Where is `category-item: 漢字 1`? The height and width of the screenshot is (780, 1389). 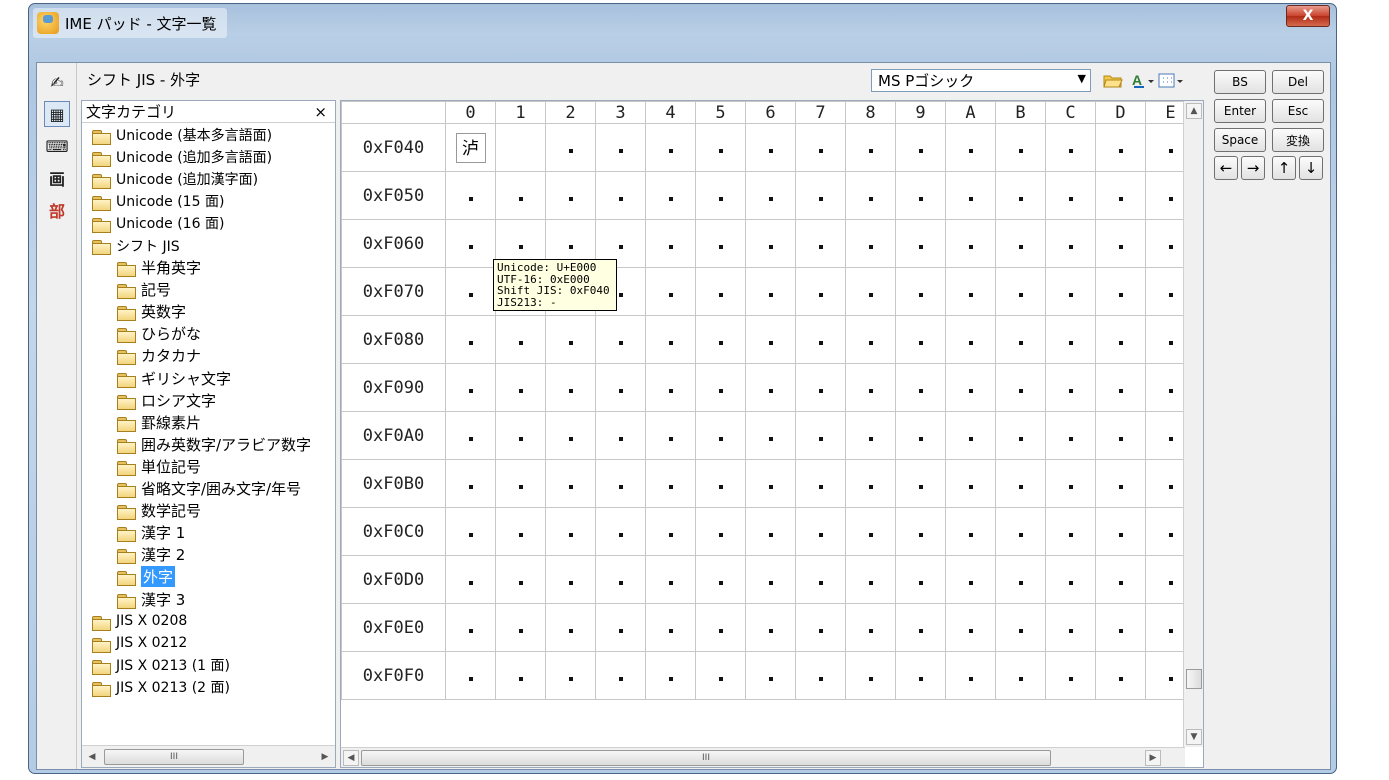 category-item: 漢字 1 is located at coordinates (208, 533).